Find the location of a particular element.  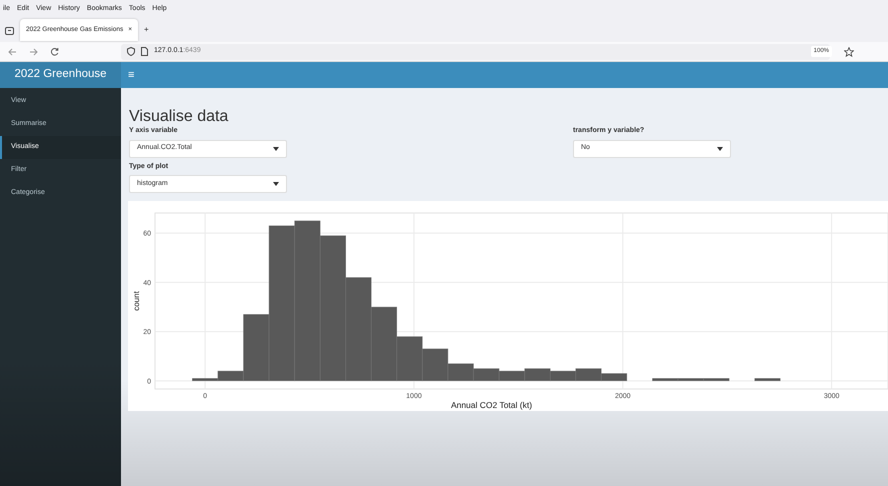

tab-list-icon is located at coordinates (9, 30).